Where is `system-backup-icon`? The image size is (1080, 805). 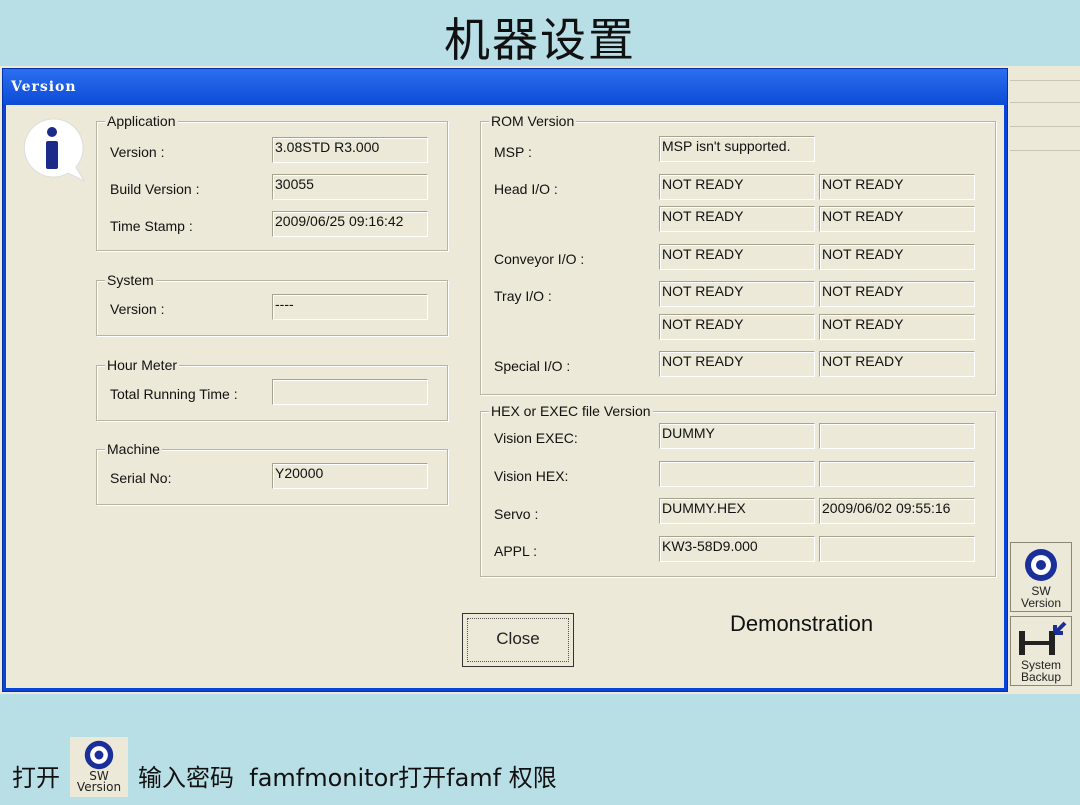 system-backup-icon is located at coordinates (1043, 638).